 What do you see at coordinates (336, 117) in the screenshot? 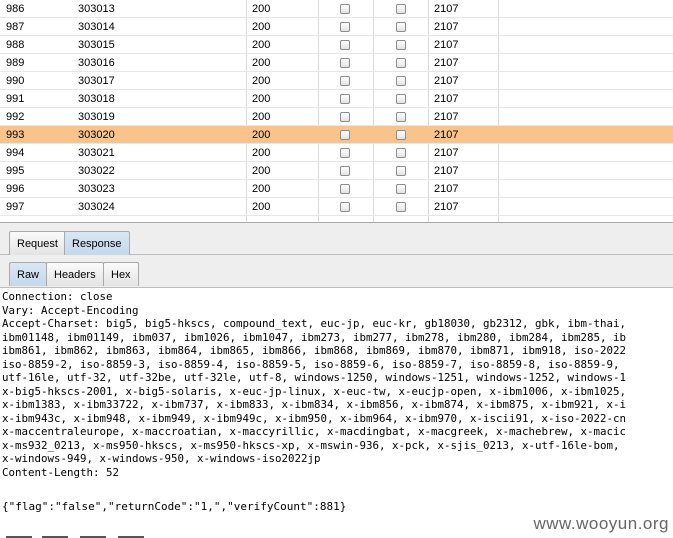
I see `table-row: 992 303019 200 2107` at bounding box center [336, 117].